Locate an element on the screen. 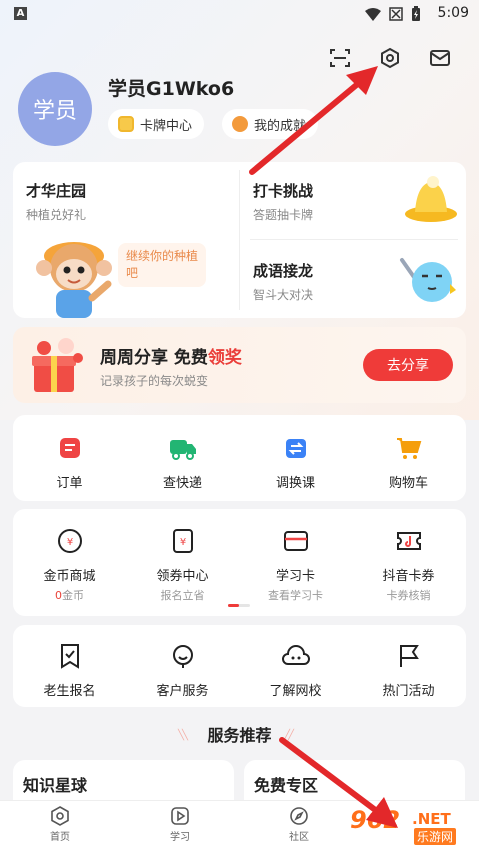 The image size is (479, 853). garden-title: 才华庄园 is located at coordinates (56, 191).